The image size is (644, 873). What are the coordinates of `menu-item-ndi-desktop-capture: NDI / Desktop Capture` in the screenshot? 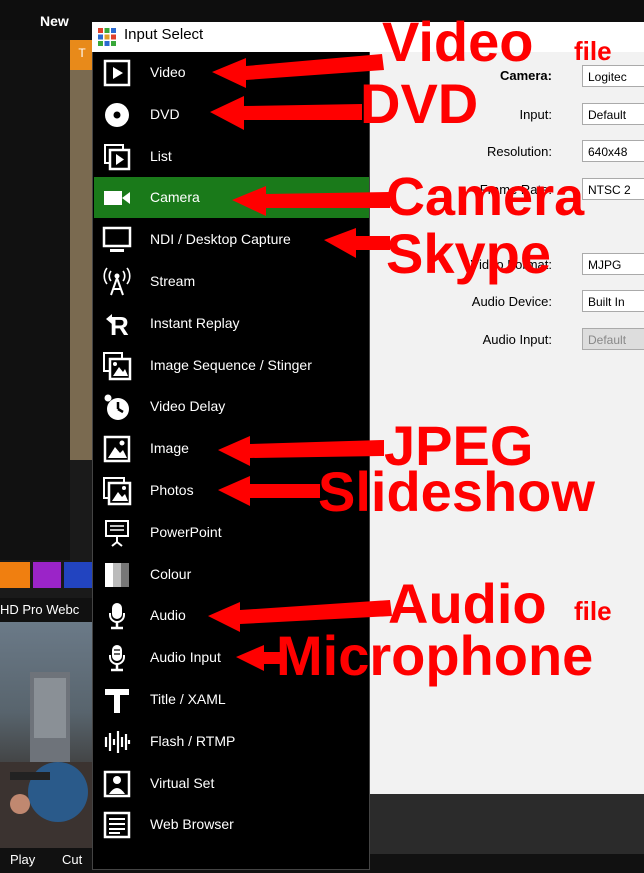 It's located at (231, 239).